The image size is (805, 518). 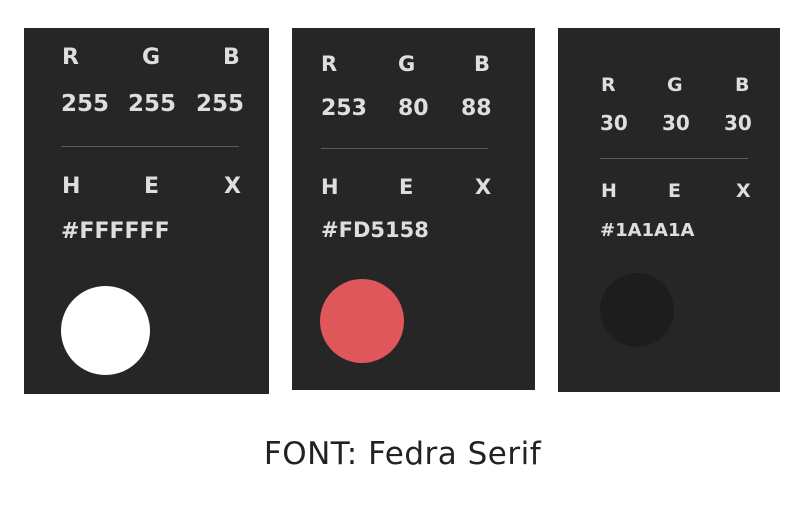 I want to click on value-g: 255, so click(x=152, y=104).